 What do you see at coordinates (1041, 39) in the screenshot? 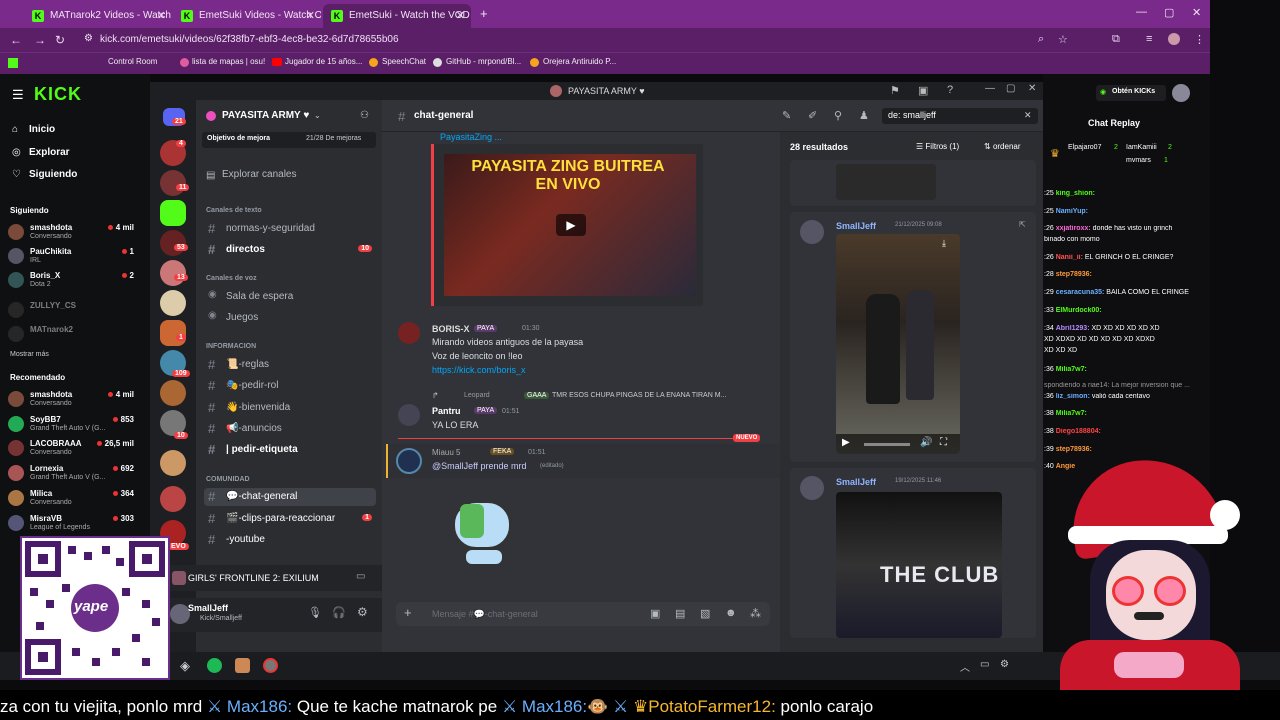
I see `zoom-icon: ⌕` at bounding box center [1041, 39].